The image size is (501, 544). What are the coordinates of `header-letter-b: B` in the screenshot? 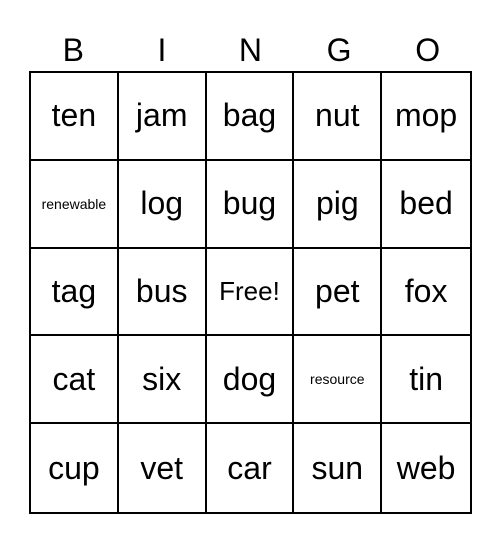 It's located at (73, 50).